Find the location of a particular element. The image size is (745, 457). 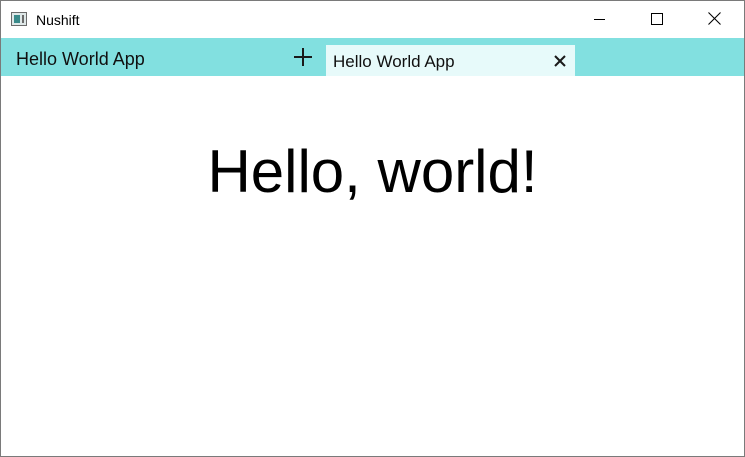

plus-icon is located at coordinates (303, 57).